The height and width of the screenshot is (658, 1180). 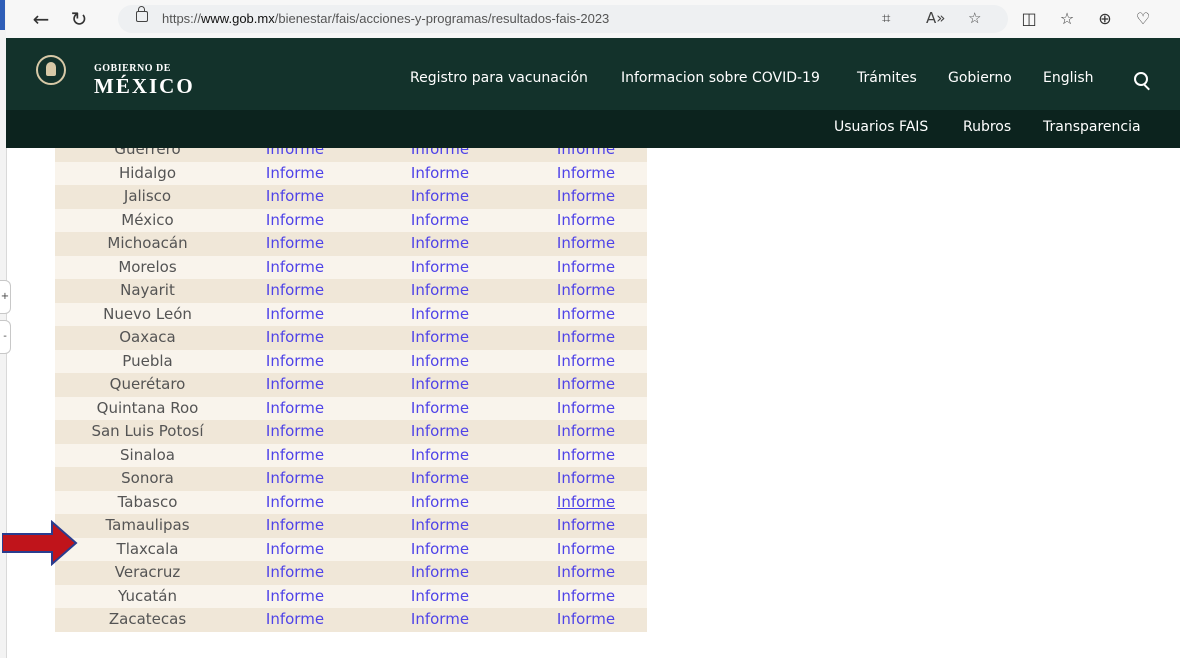 What do you see at coordinates (351, 385) in the screenshot?
I see `table-row: Querétaro Informe Informe Informe` at bounding box center [351, 385].